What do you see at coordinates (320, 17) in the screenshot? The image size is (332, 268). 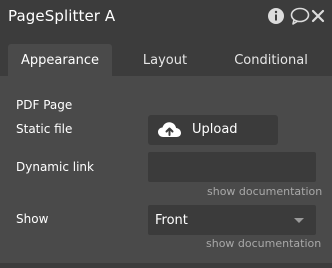 I see `close-icon` at bounding box center [320, 17].